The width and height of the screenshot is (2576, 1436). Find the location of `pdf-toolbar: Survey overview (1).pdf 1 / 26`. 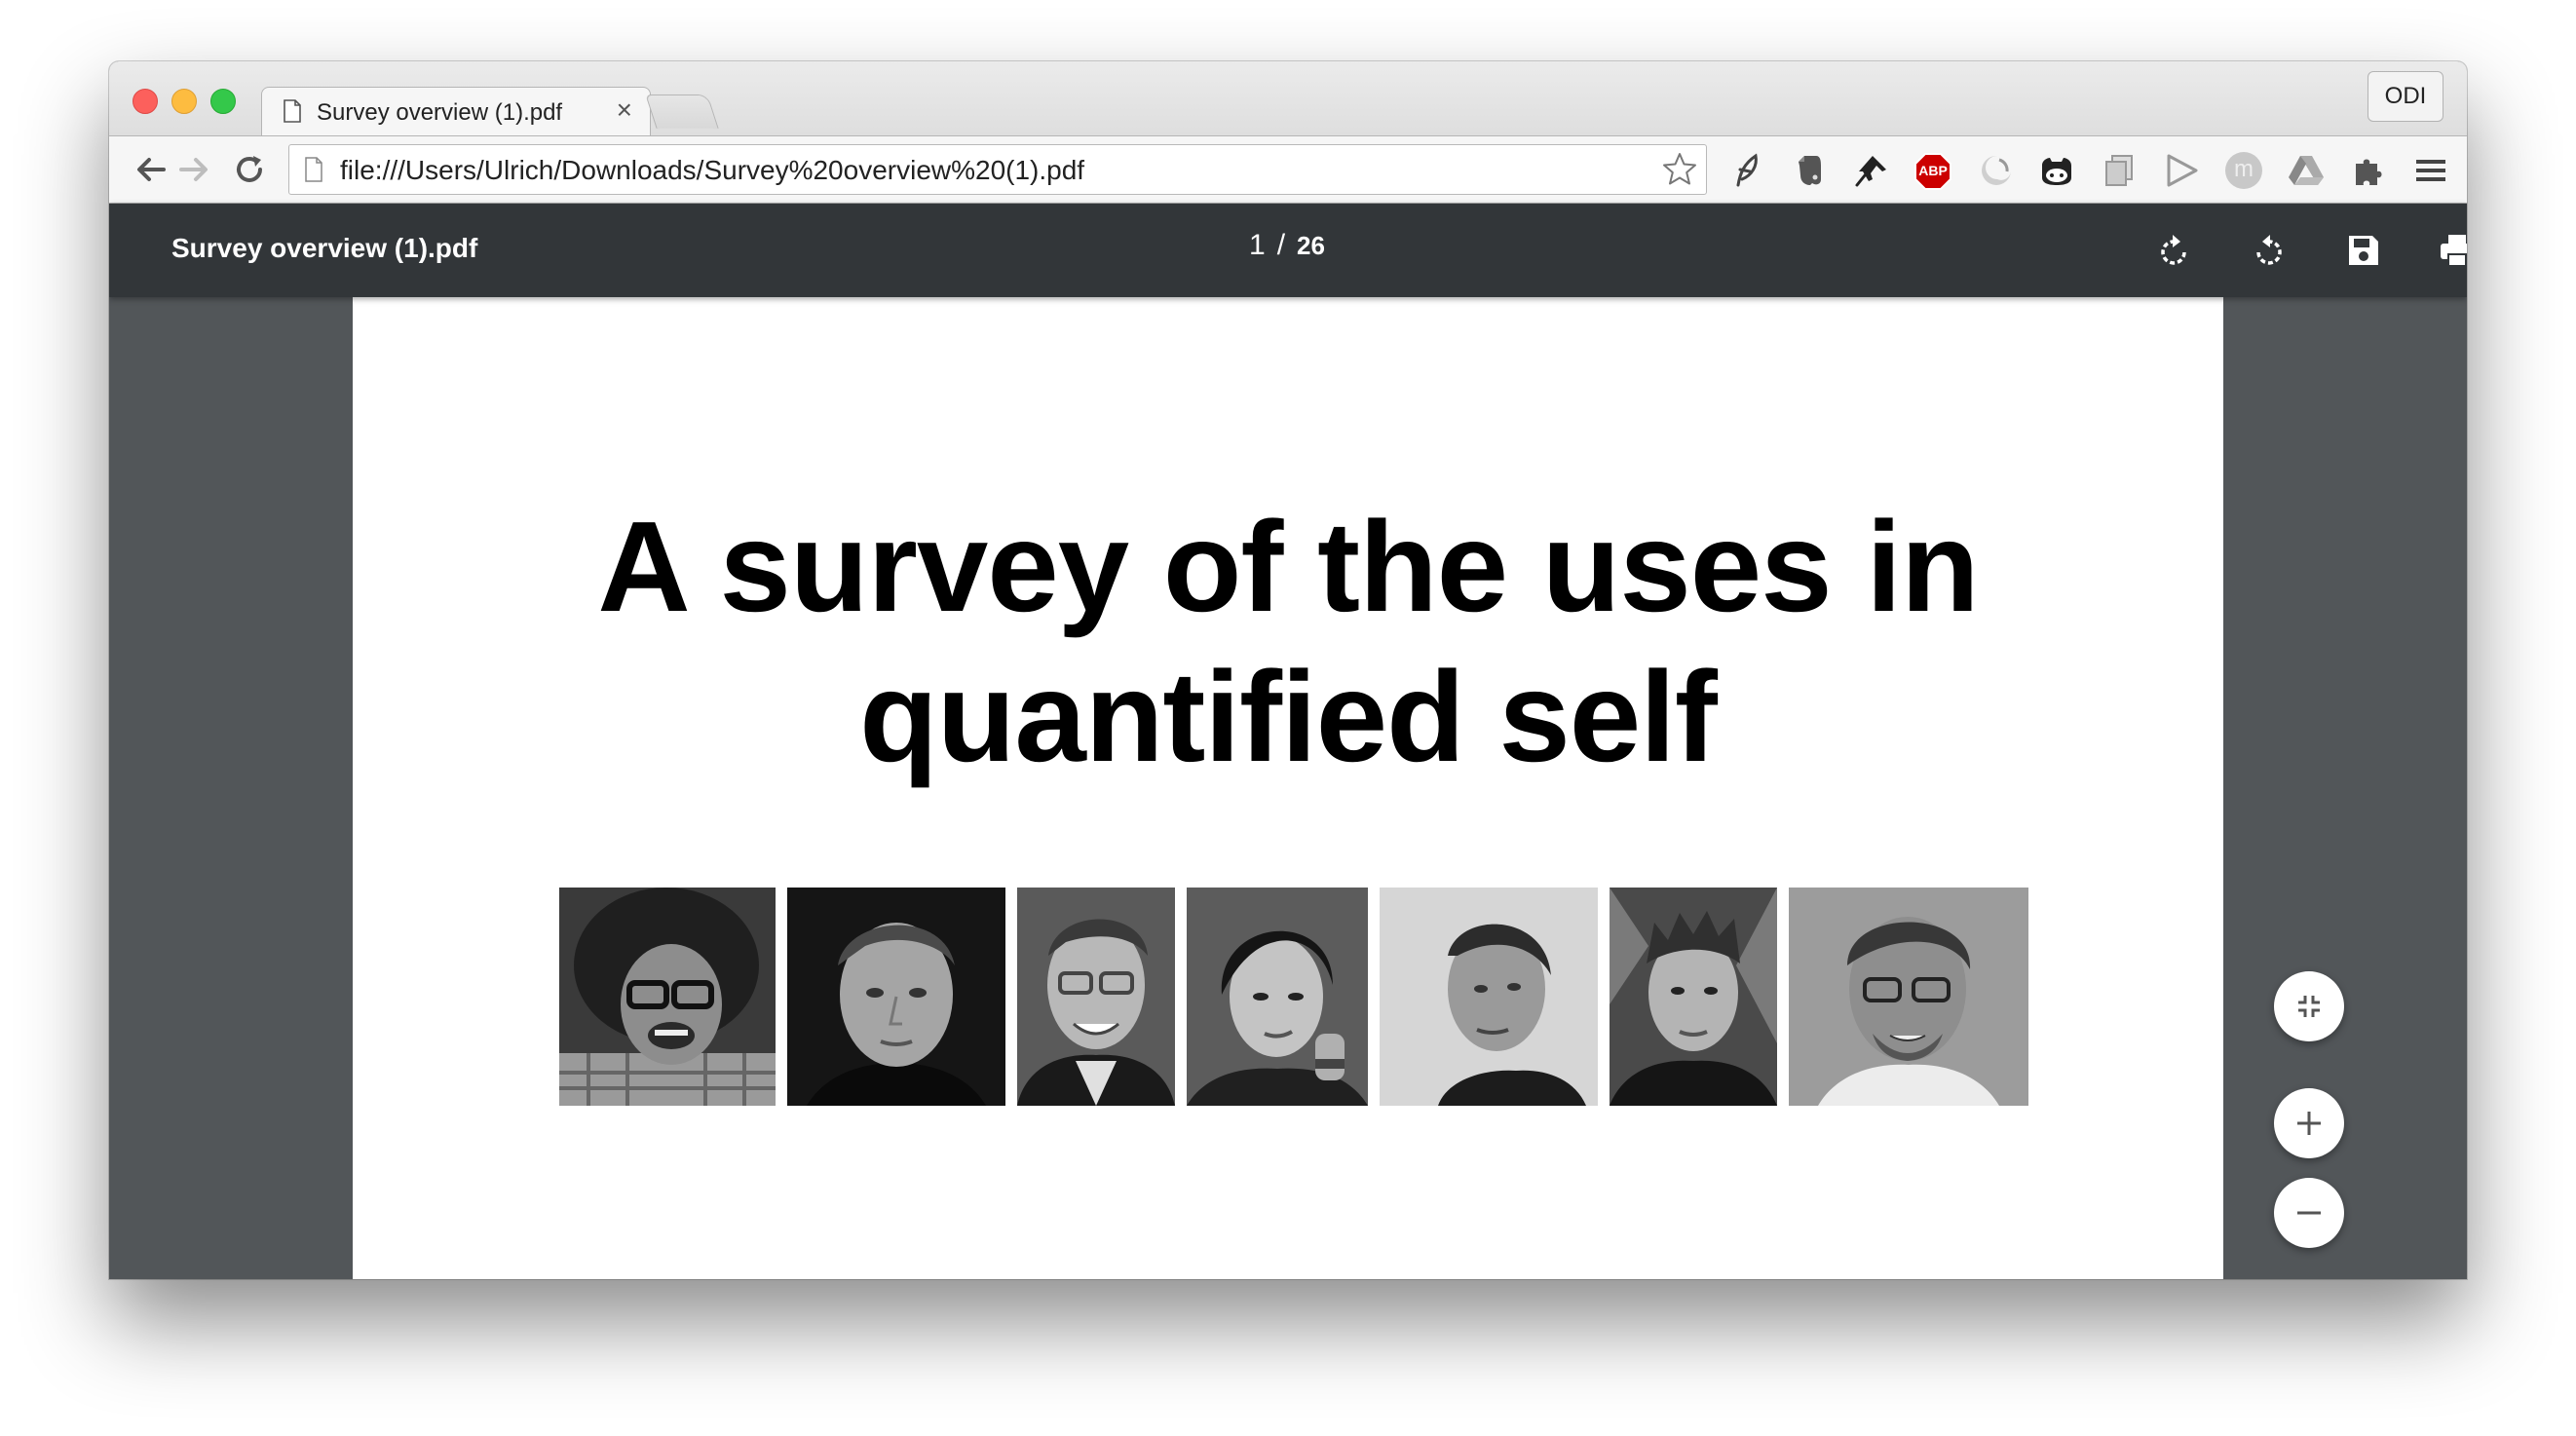

pdf-toolbar: Survey overview (1).pdf 1 / 26 is located at coordinates (1288, 250).